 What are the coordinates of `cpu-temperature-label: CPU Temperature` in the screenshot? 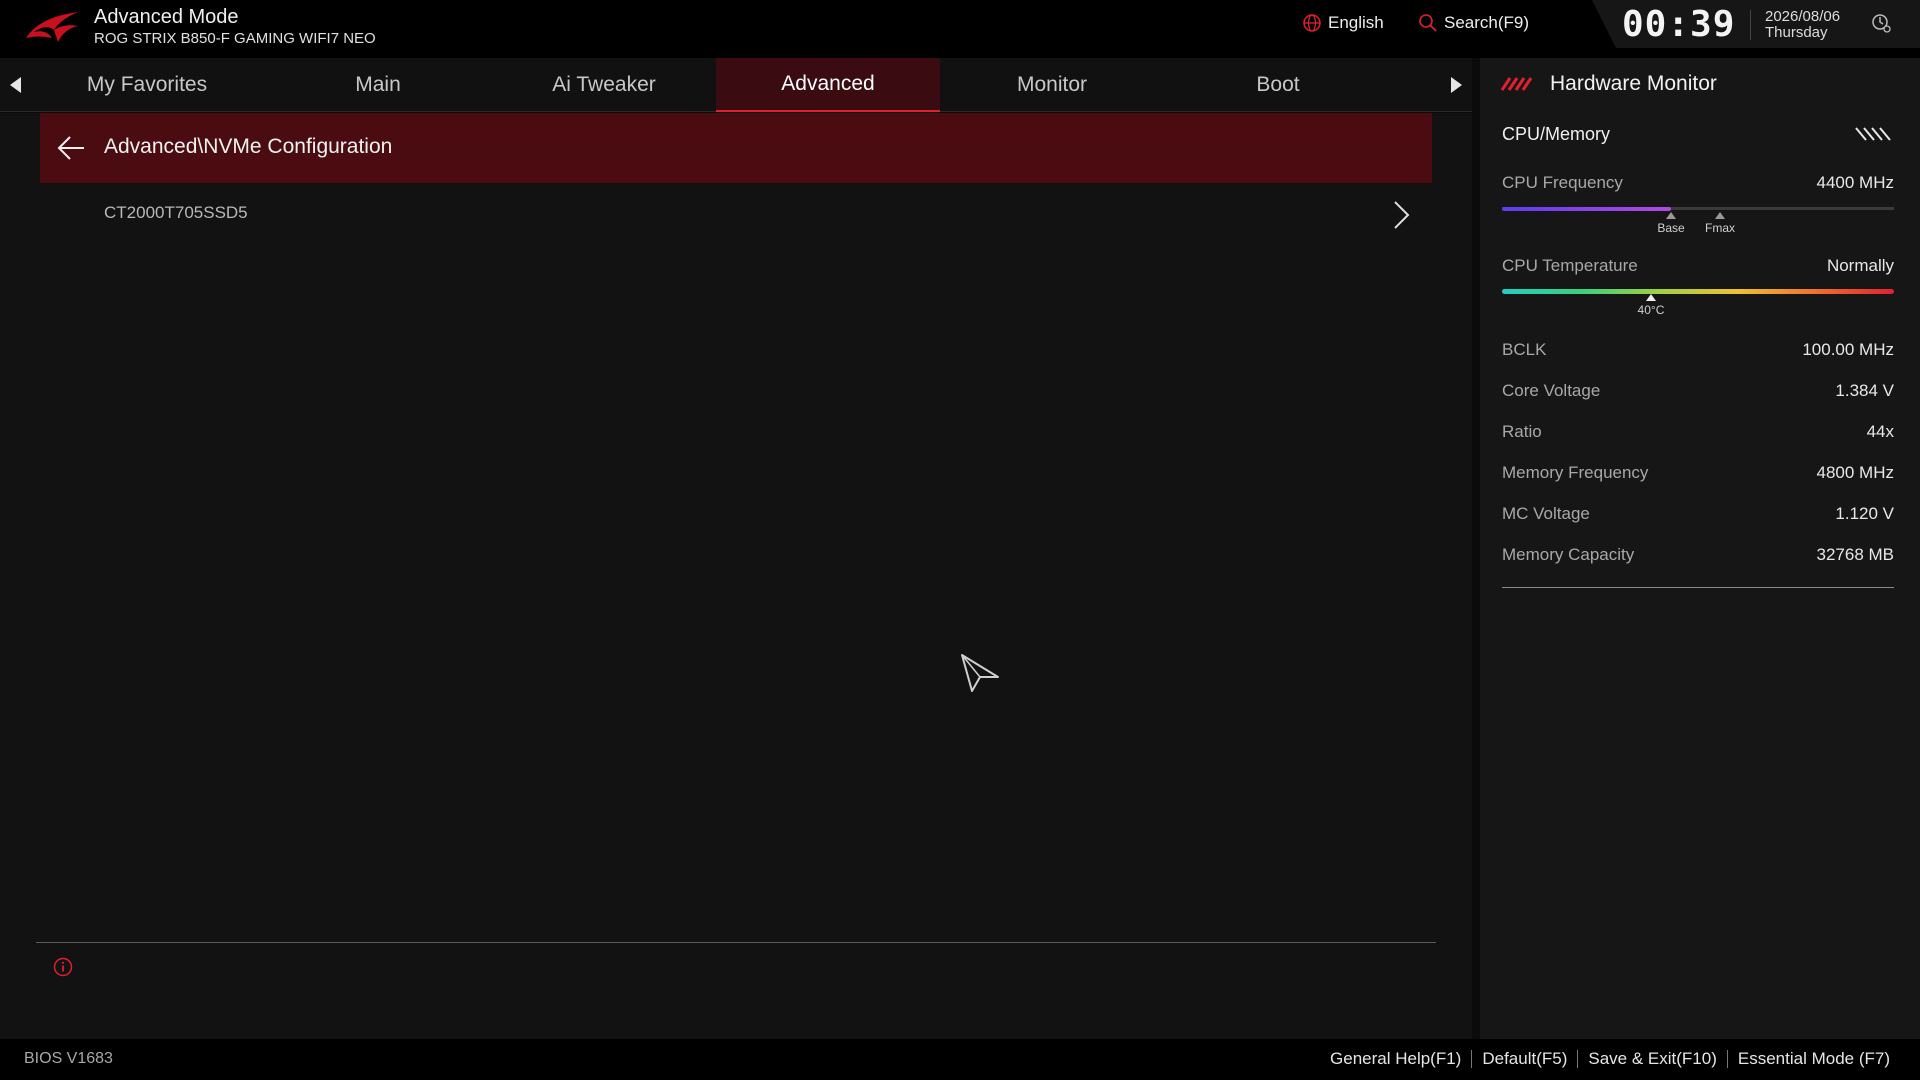 It's located at (1570, 265).